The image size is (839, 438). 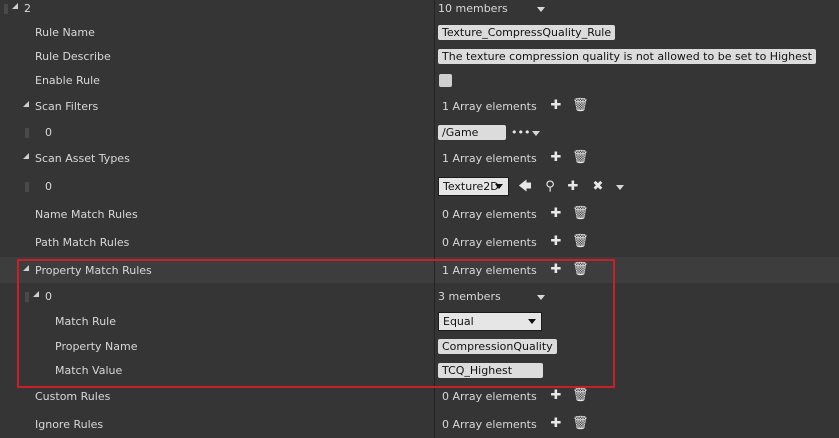 What do you see at coordinates (27, 8) in the screenshot?
I see `root-index-label: 2` at bounding box center [27, 8].